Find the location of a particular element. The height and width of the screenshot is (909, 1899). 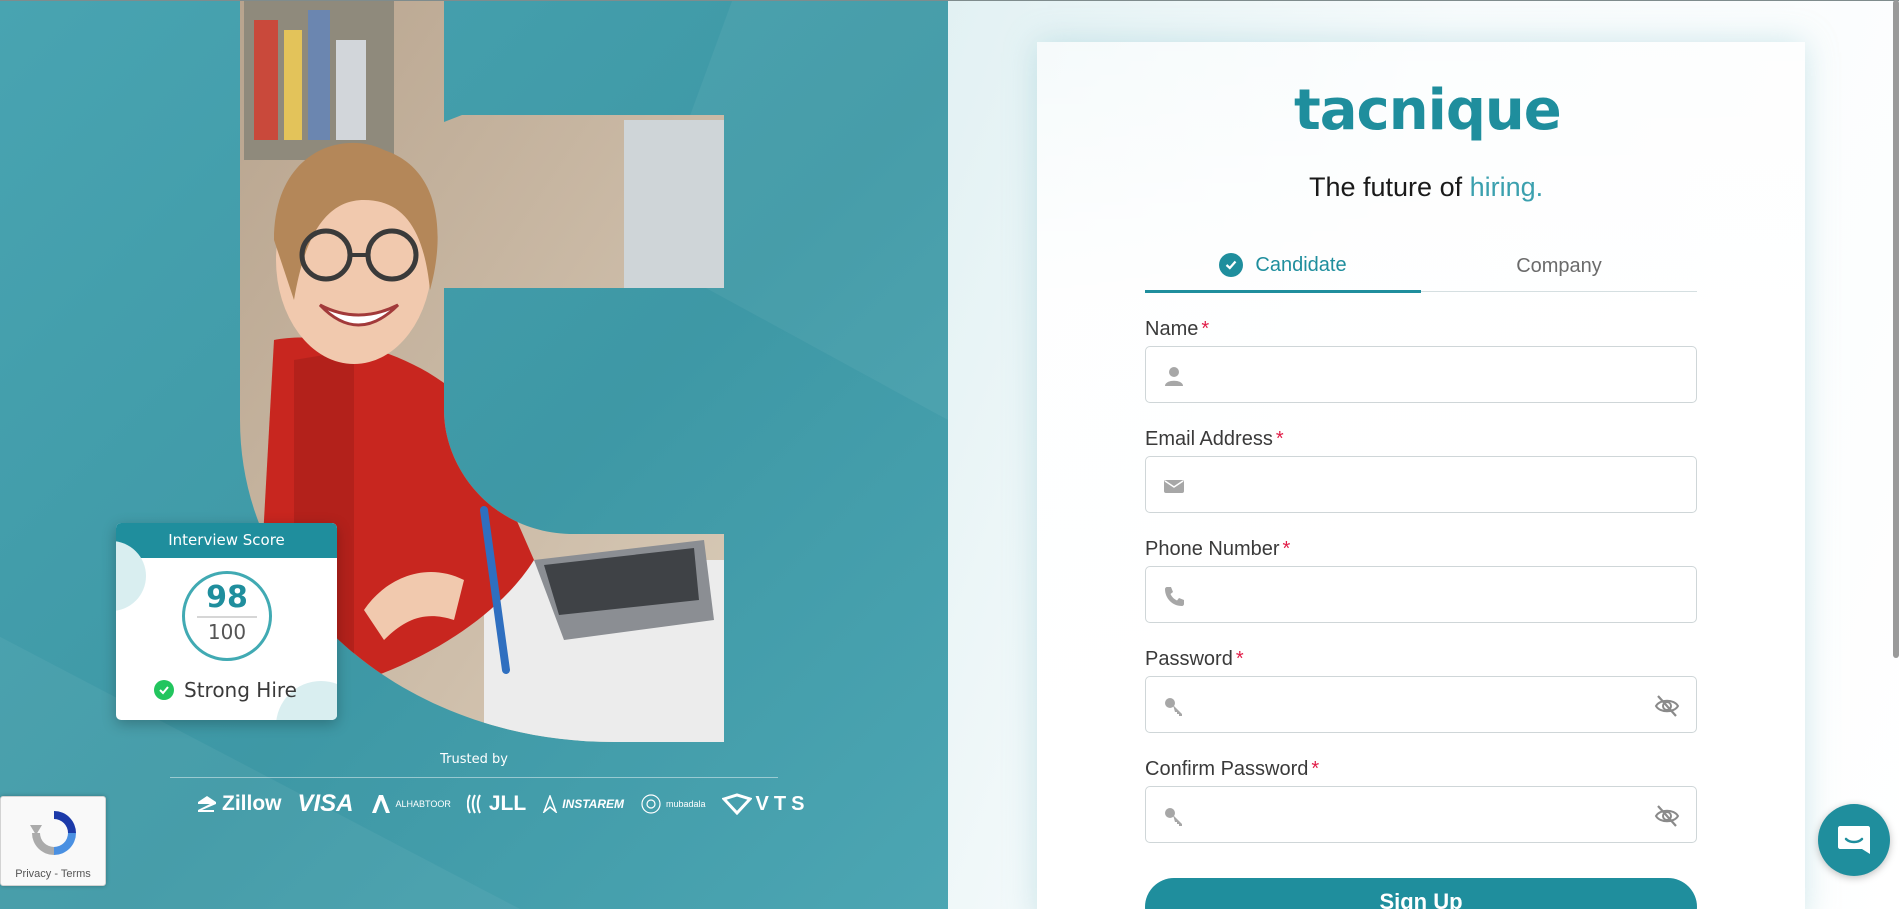

tagline: The future of hiring. is located at coordinates (1426, 187).